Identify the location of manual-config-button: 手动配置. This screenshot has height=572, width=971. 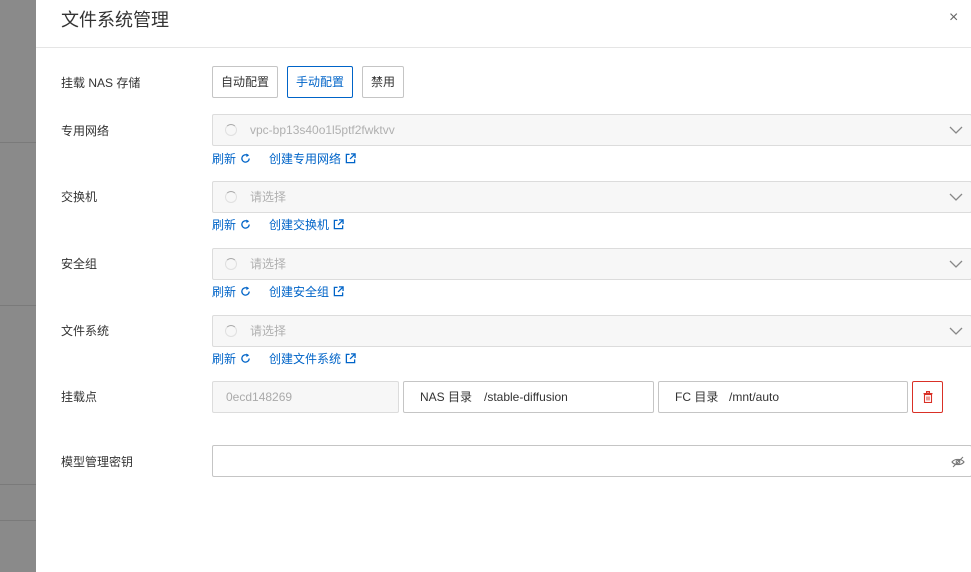
(320, 82).